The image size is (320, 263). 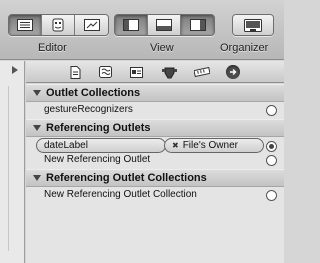 I want to click on organizer-label: Organizer, so click(x=244, y=48).